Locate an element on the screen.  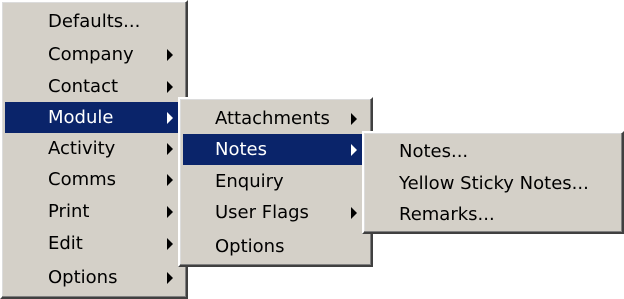
menu-item-edit-label: Edit is located at coordinates (65, 243).